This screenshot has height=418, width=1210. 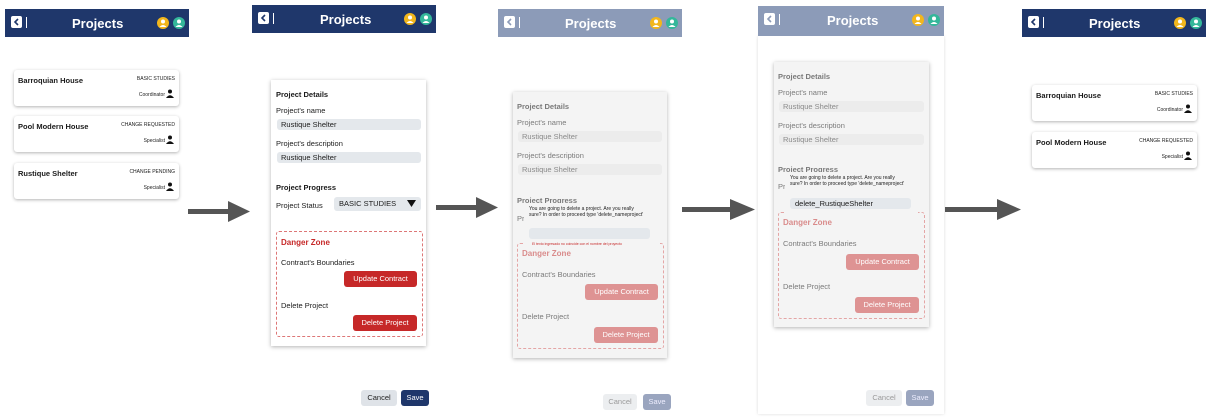 I want to click on confirm-input: delete_RustiqueShelter, so click(x=850, y=203).